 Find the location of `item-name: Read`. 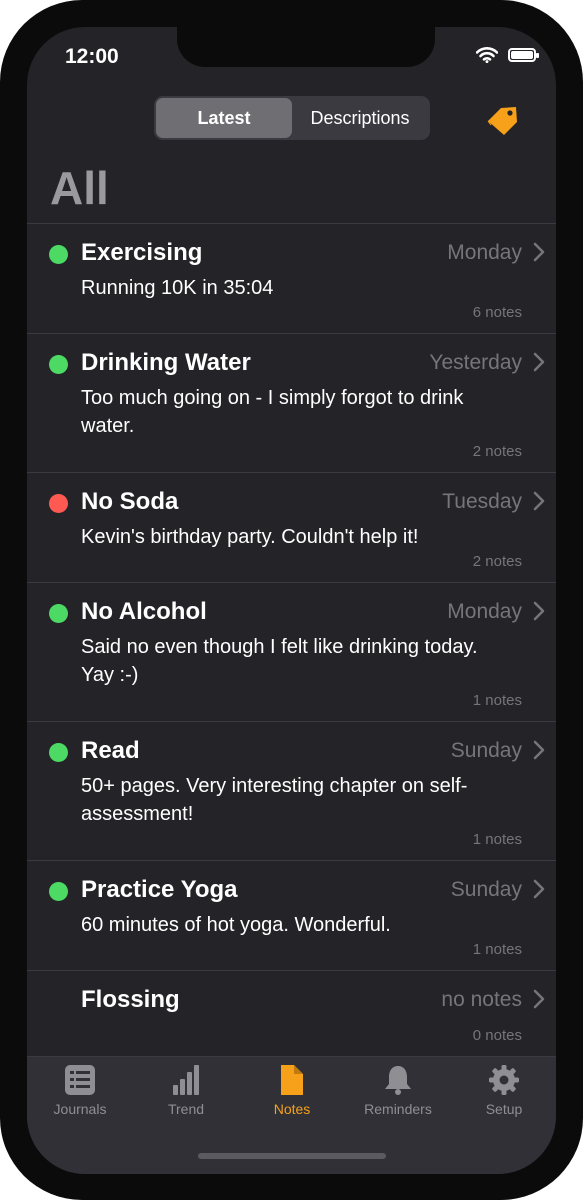

item-name: Read is located at coordinates (110, 750).